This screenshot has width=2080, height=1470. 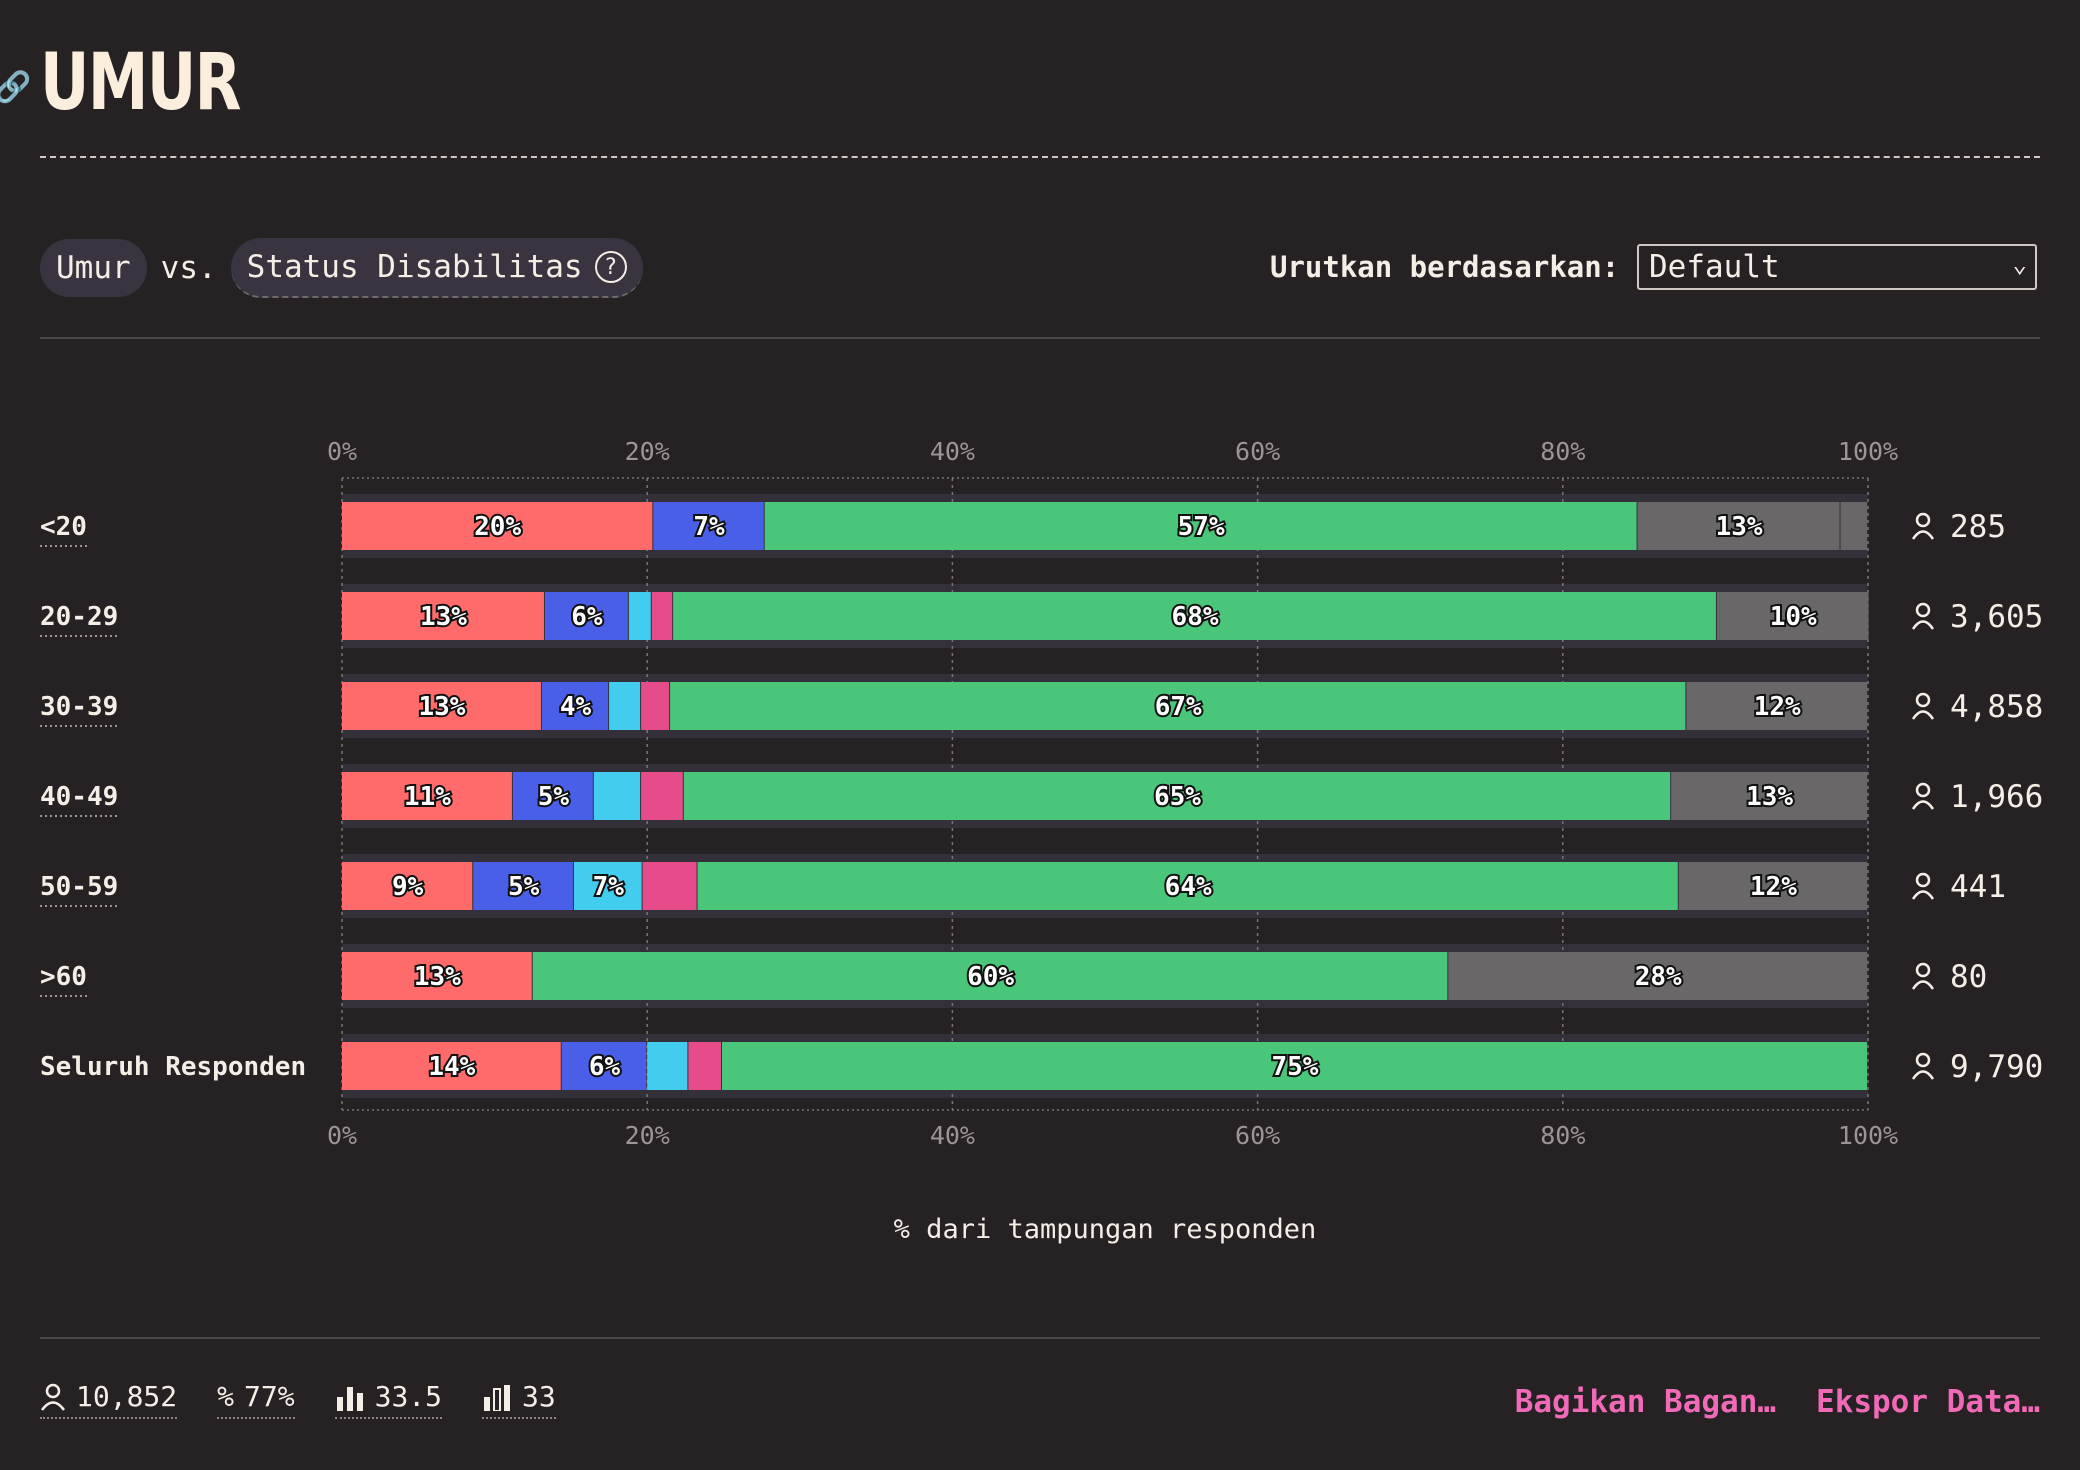 What do you see at coordinates (93, 268) in the screenshot?
I see `primary-variable-pill: Umur` at bounding box center [93, 268].